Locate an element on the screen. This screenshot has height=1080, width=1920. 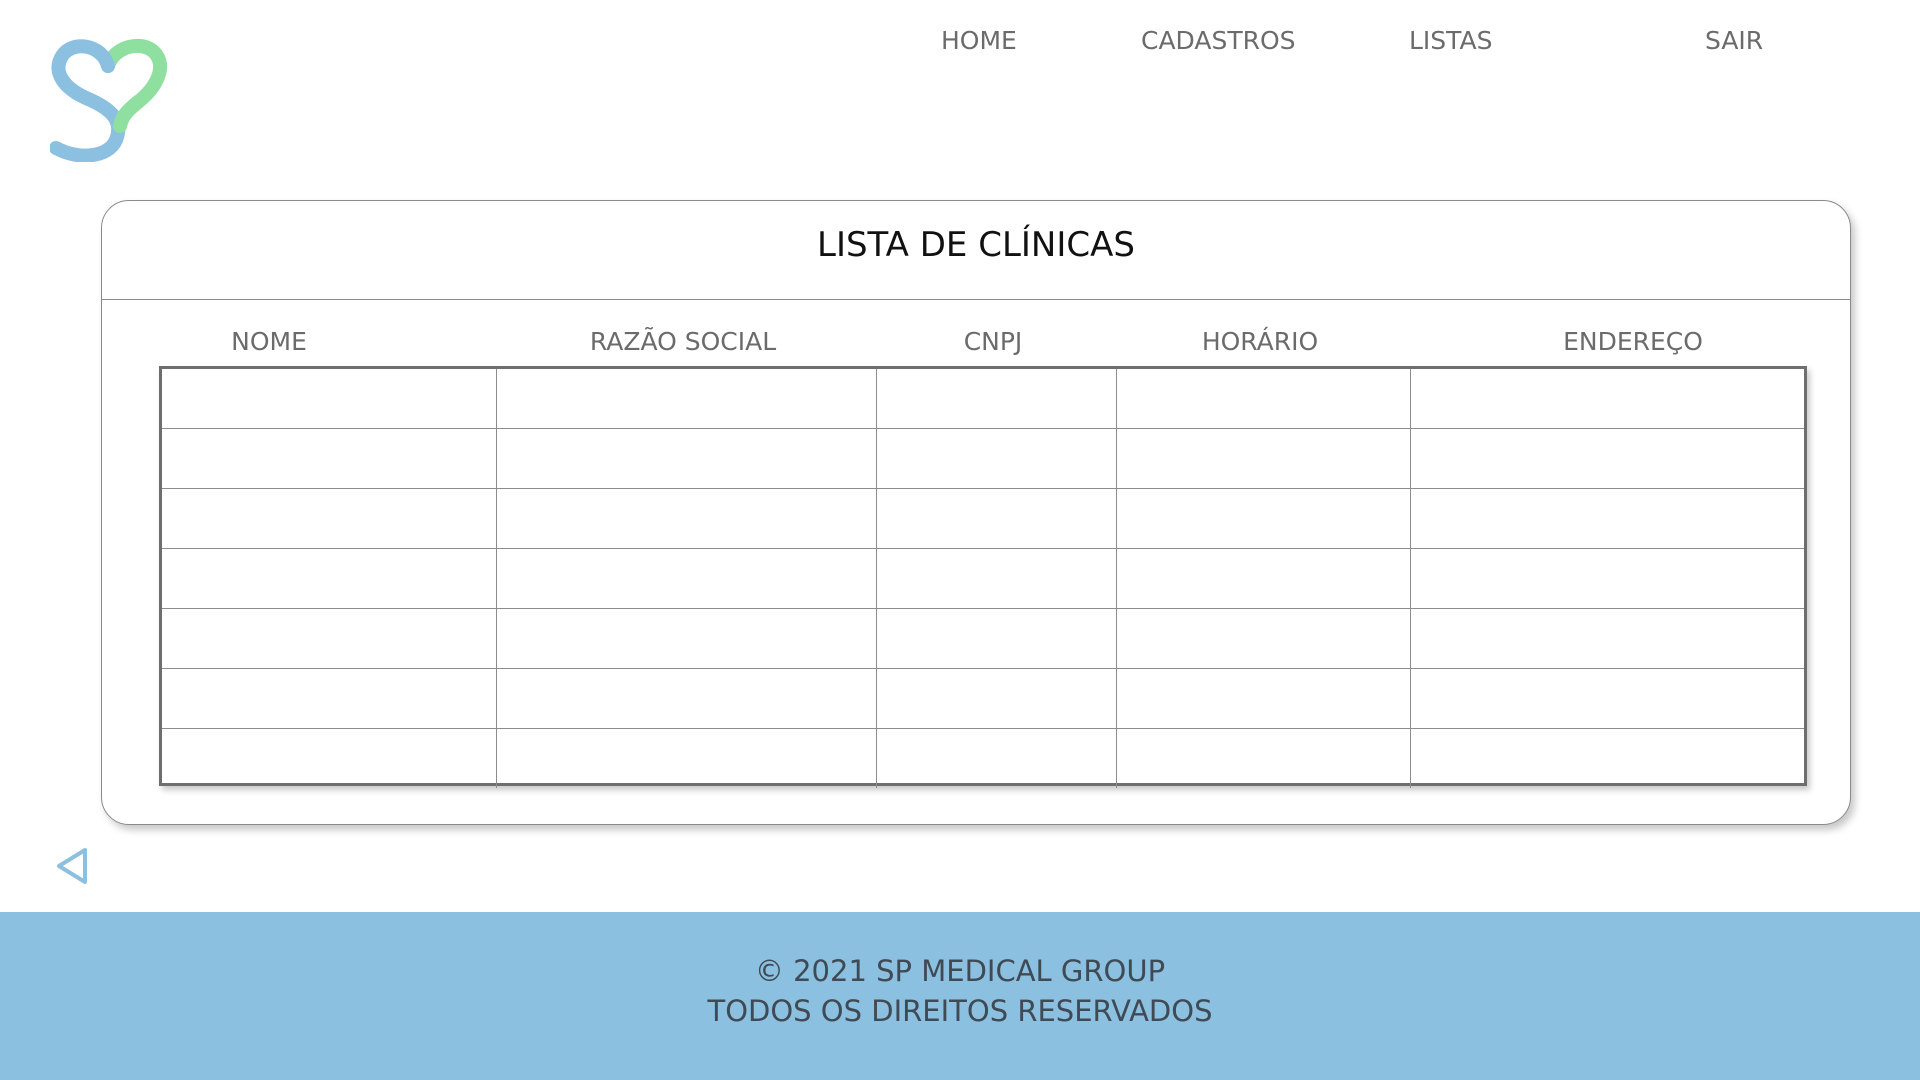
nav-sair-link: SAIR is located at coordinates (1734, 40).